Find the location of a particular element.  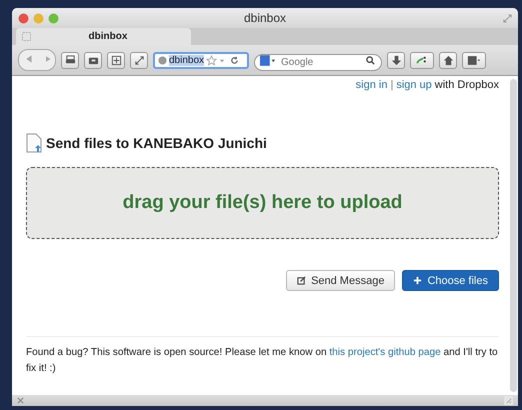

search-engine-icon is located at coordinates (268, 60).